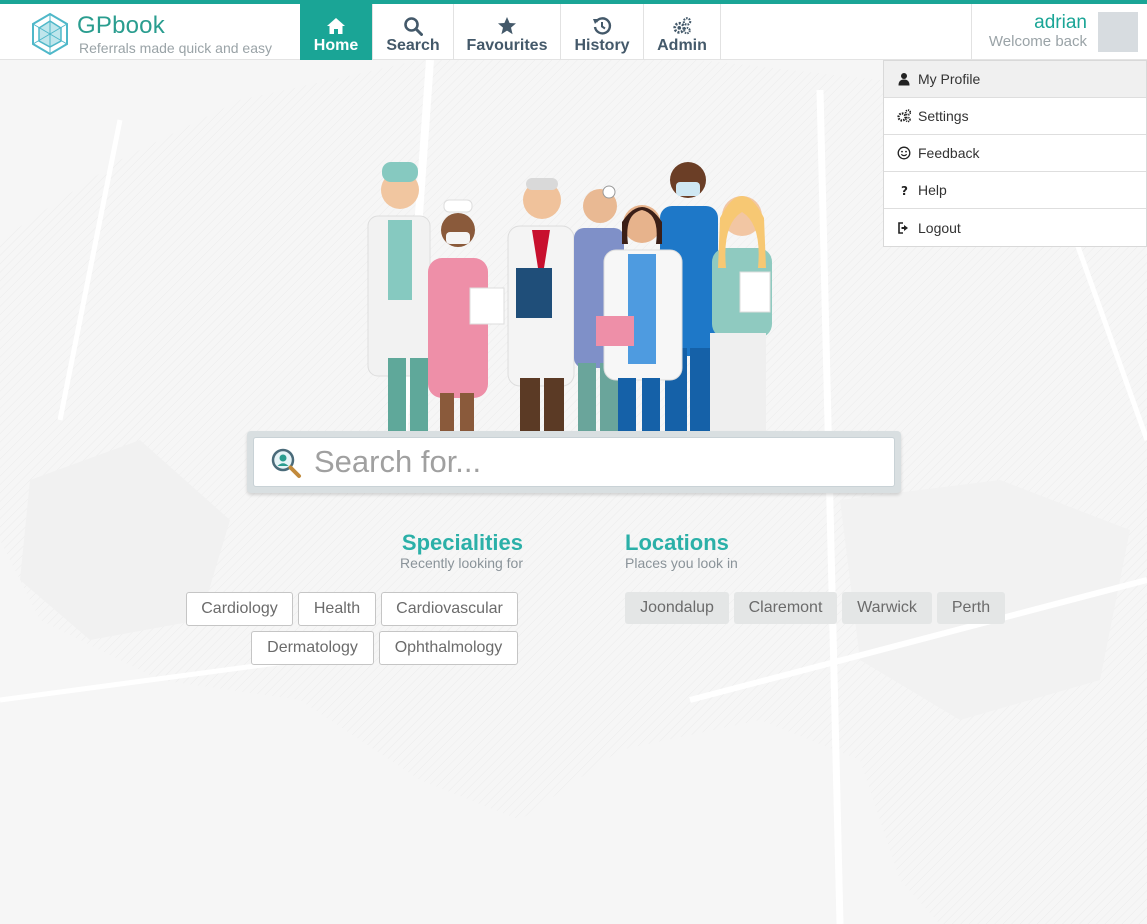  Describe the element at coordinates (312, 648) in the screenshot. I see `speciality-chip-dermatology: Dermatology` at that location.